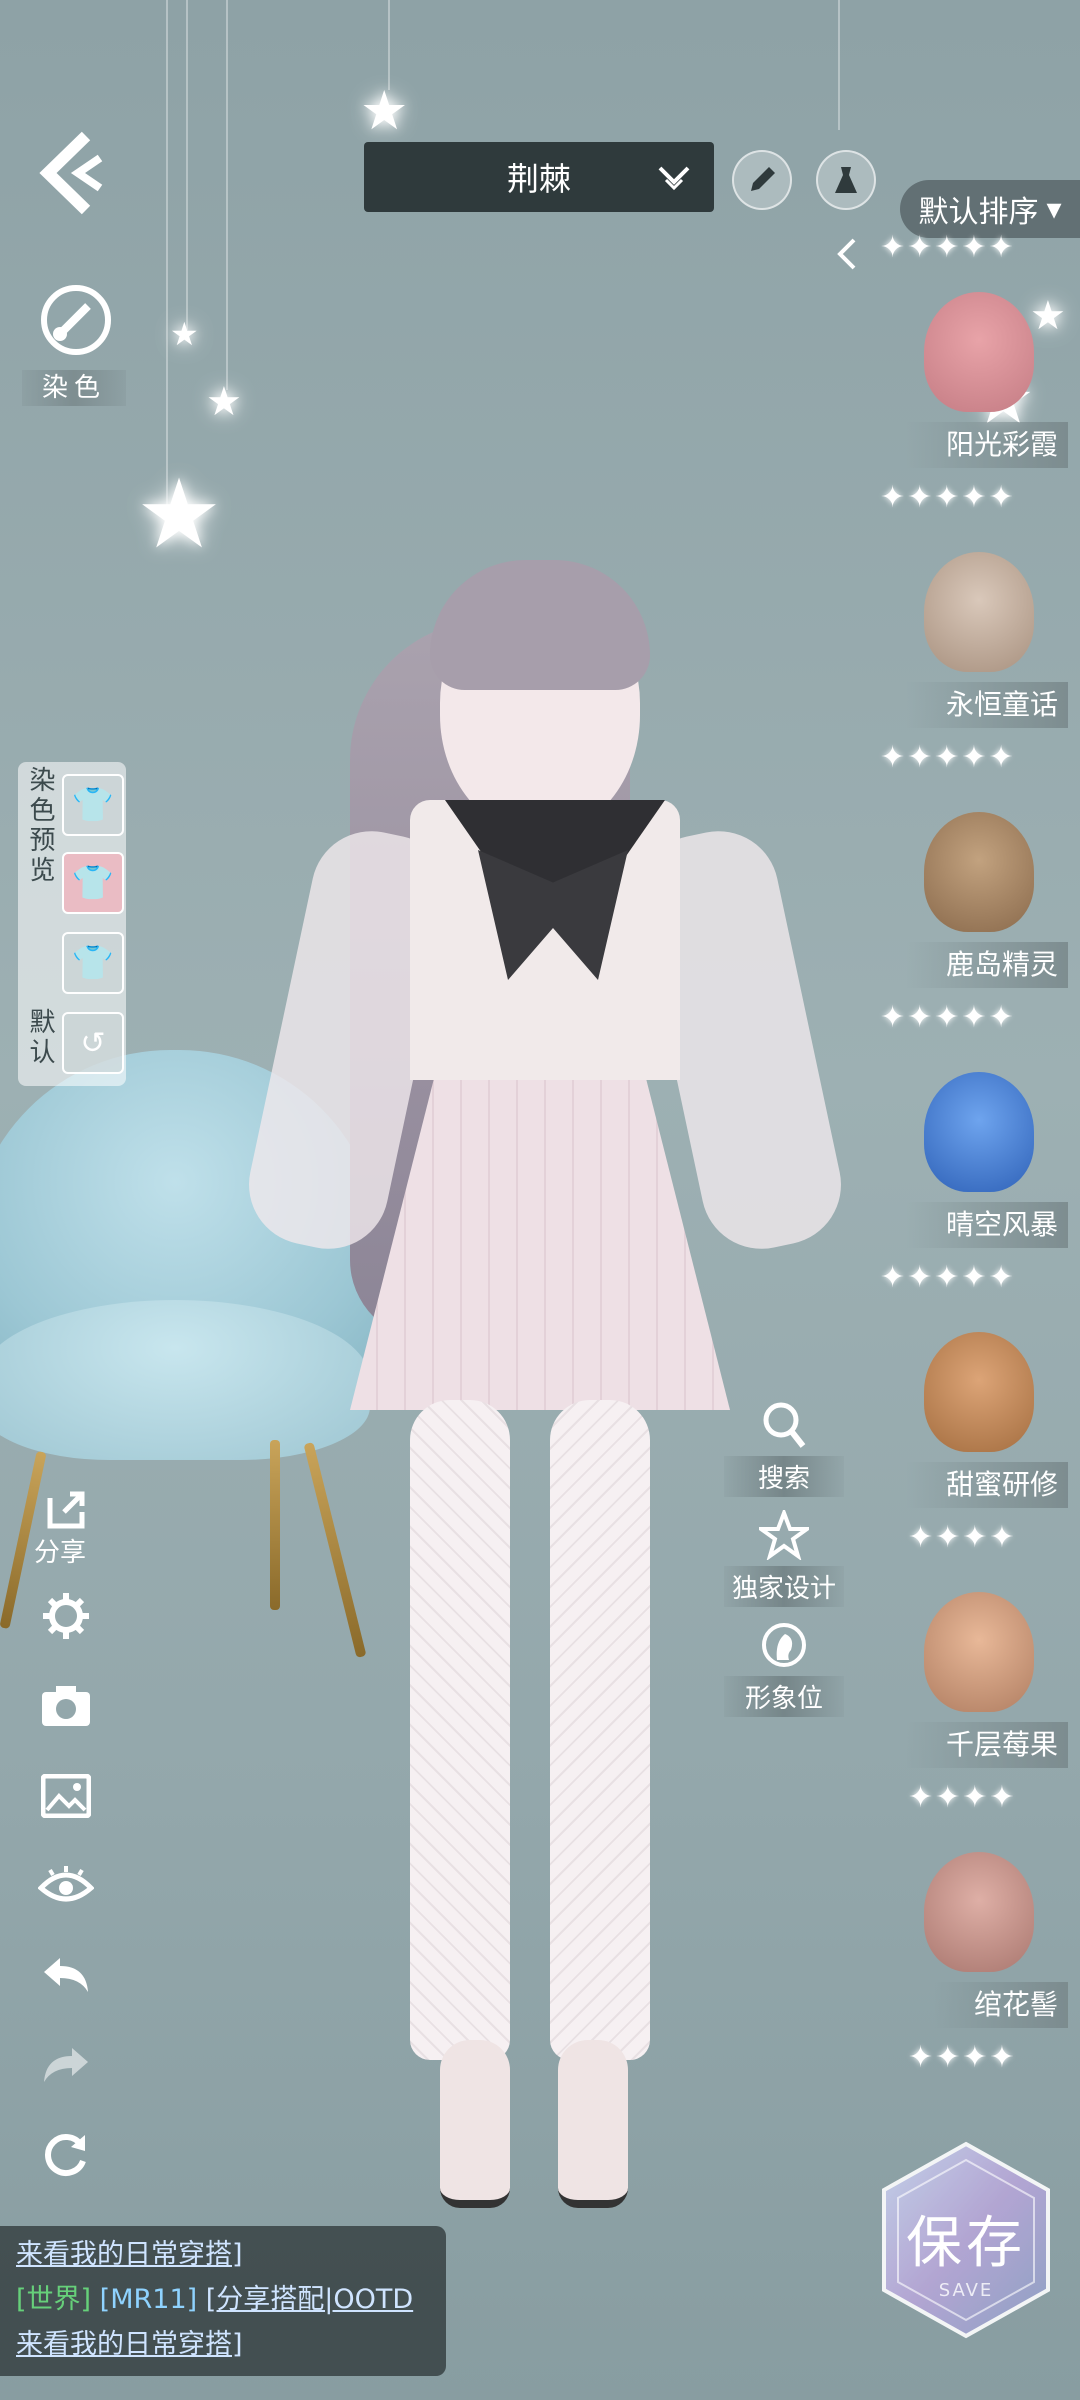  I want to click on chat-message: [分享搭配|OOTD, so click(309, 2299).